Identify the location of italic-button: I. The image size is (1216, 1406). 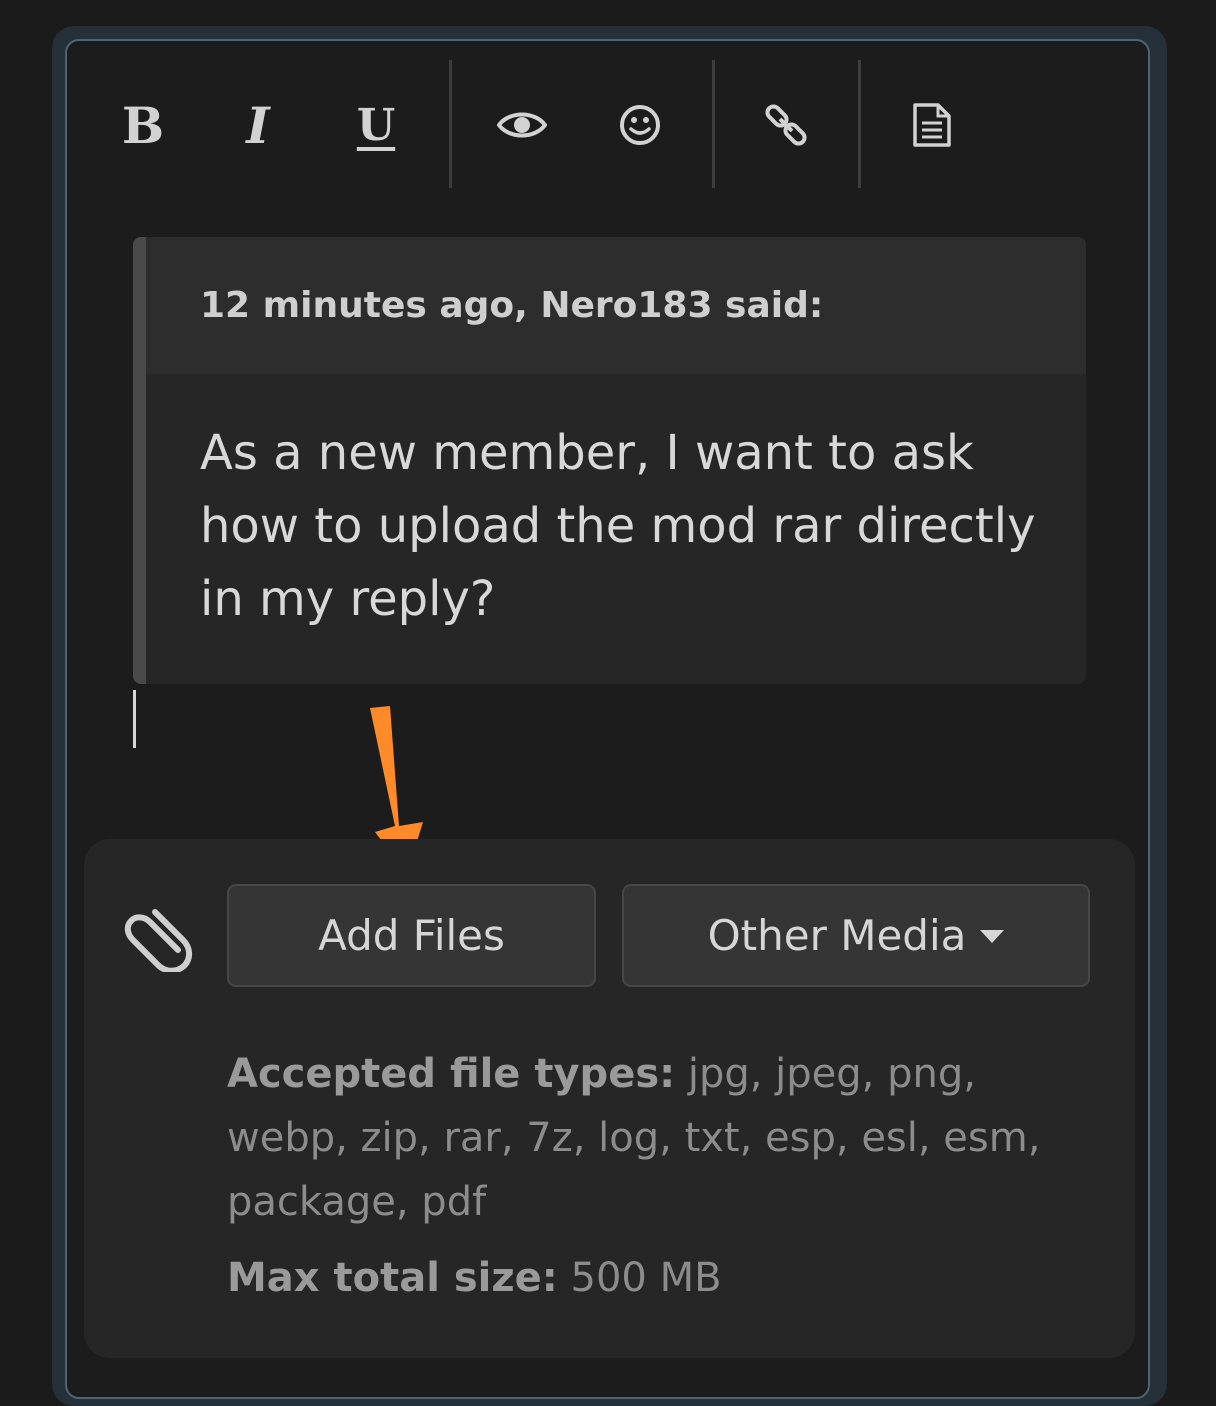
(258, 125).